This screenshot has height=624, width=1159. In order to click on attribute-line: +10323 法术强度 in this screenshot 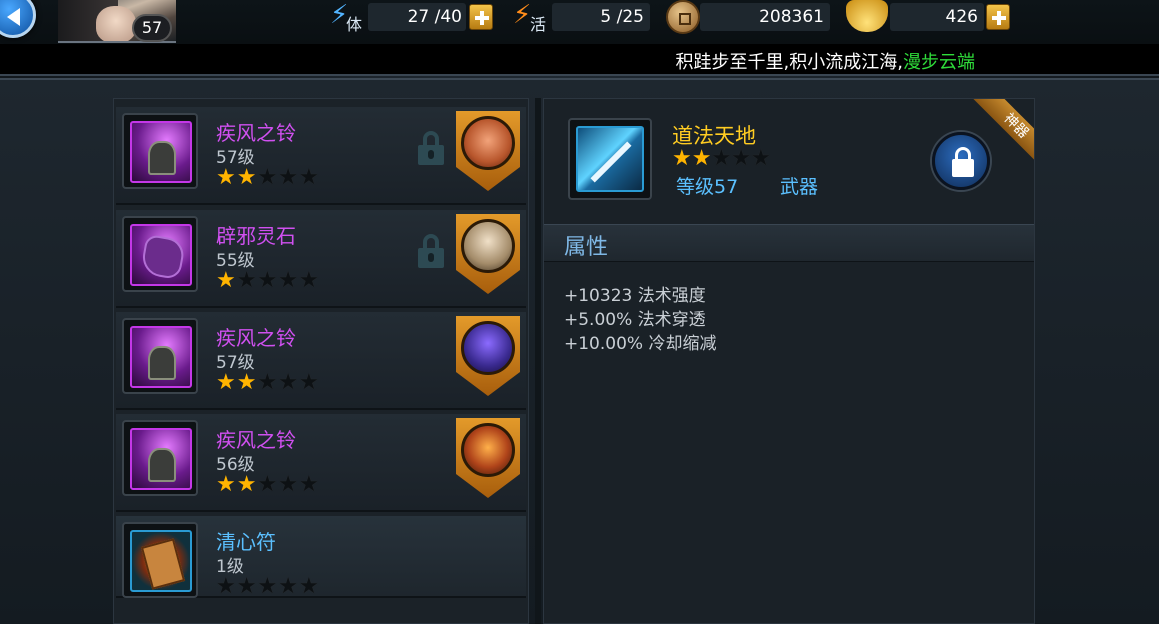, I will do `click(635, 296)`.